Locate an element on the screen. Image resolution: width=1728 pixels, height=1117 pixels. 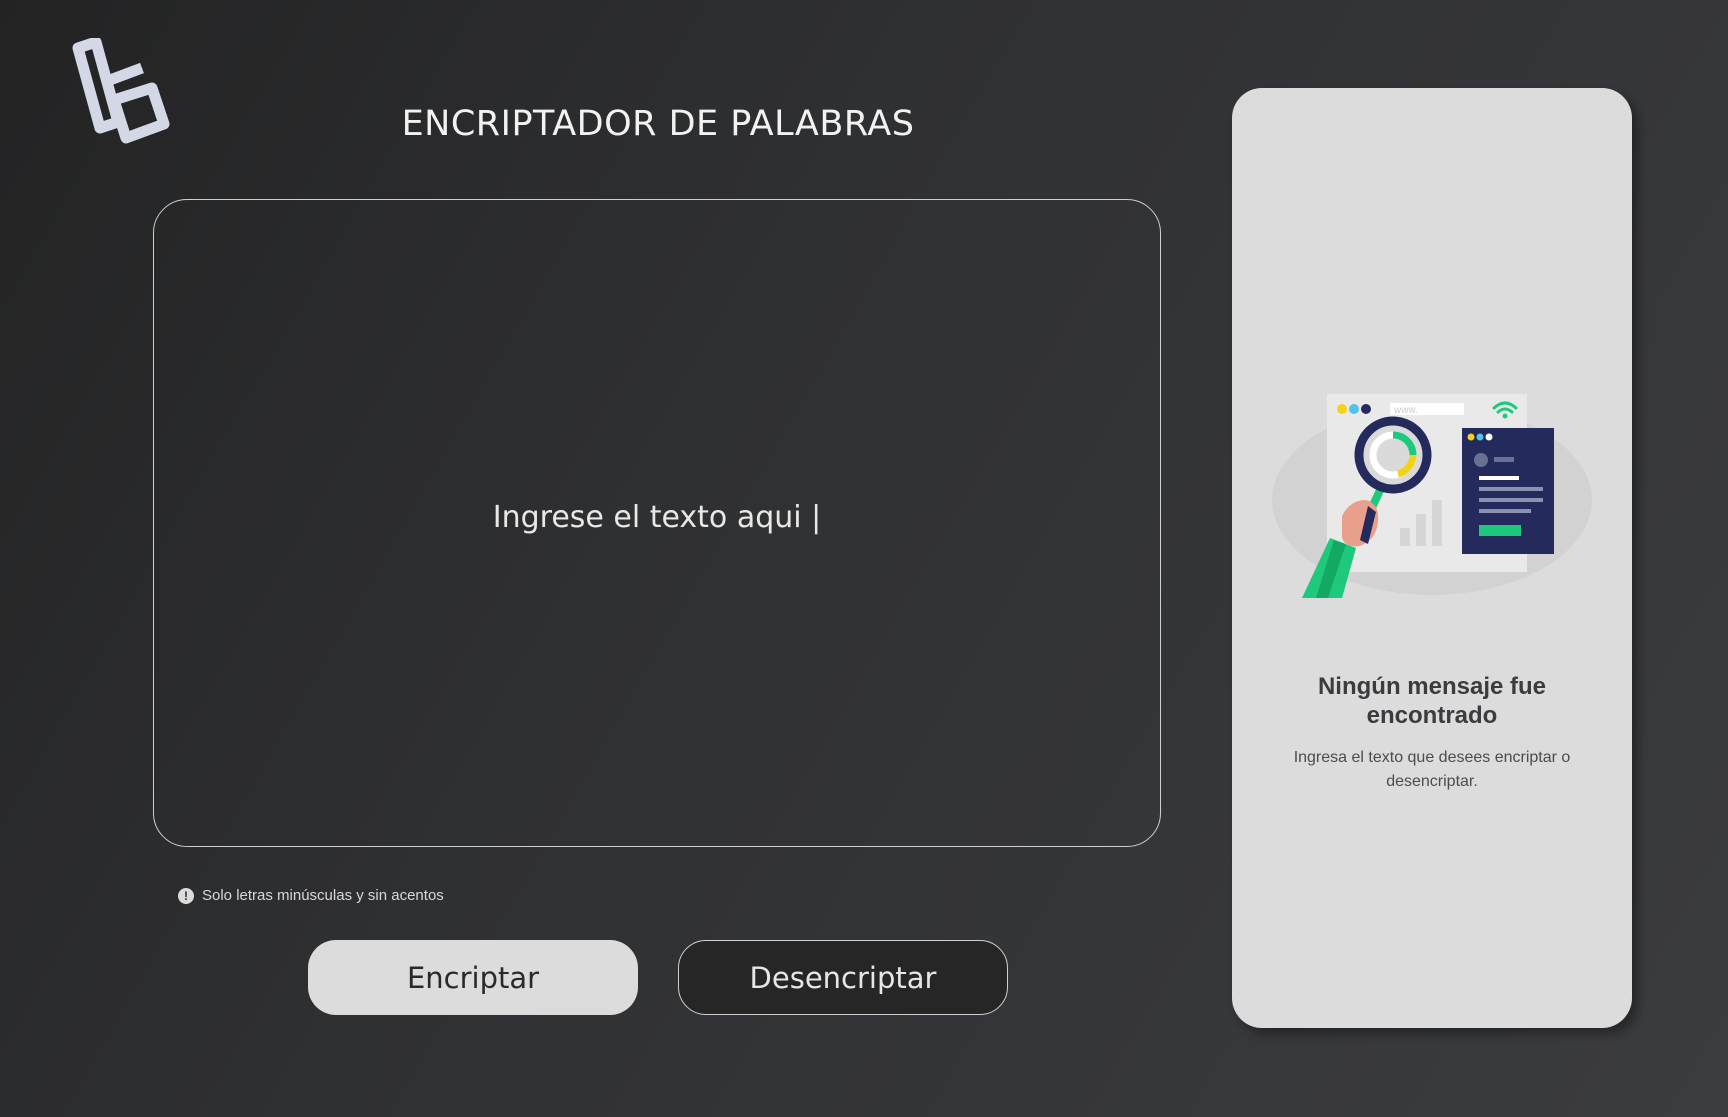
decrypt-button: Desencriptar is located at coordinates (843, 977).